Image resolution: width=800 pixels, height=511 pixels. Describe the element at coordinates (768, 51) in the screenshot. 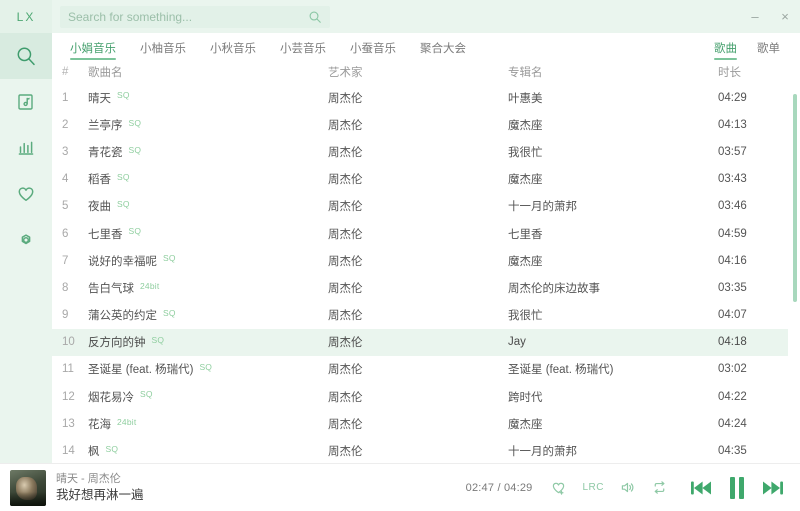

I see `tab-view-playlists: 歌单` at that location.